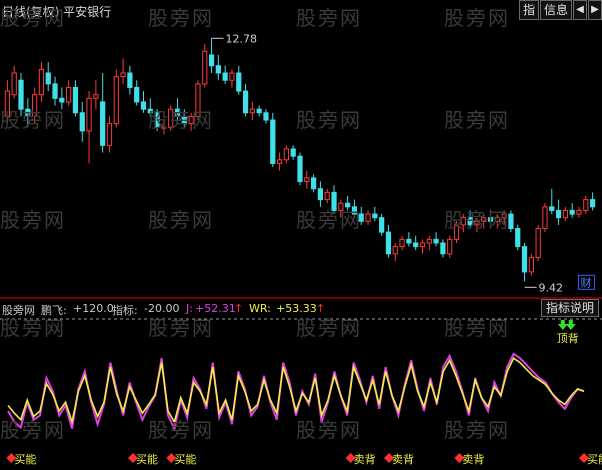 Image resolution: width=602 pixels, height=470 pixels. Describe the element at coordinates (296, 308) in the screenshot. I see `wr-value: +53.33` at that location.